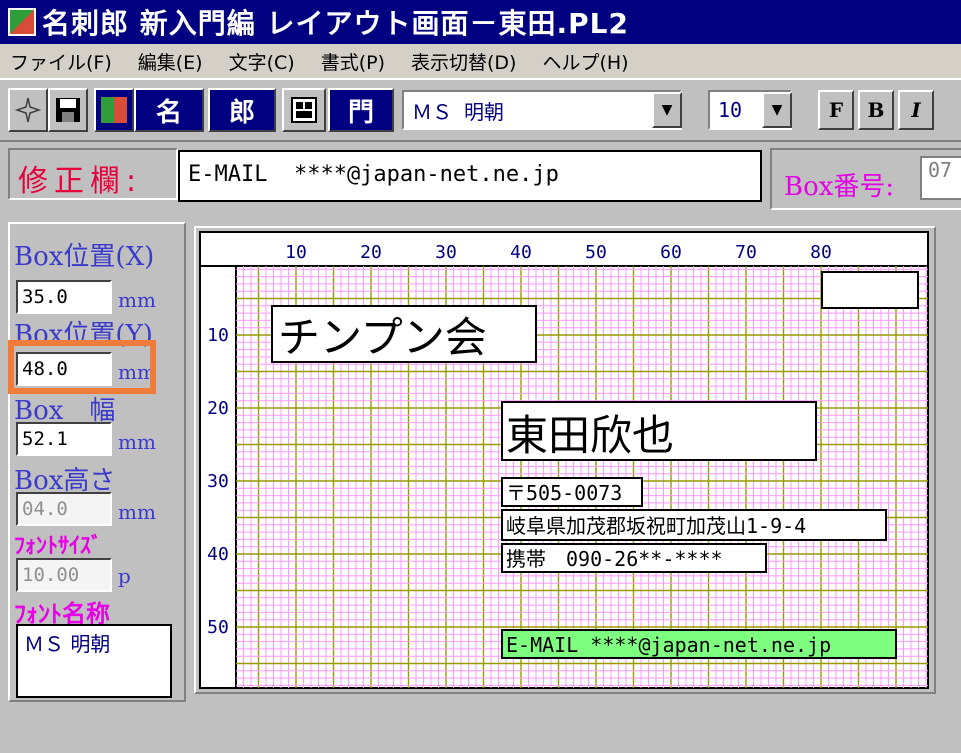 The width and height of the screenshot is (961, 753). I want to click on bold-button: B, so click(876, 110).